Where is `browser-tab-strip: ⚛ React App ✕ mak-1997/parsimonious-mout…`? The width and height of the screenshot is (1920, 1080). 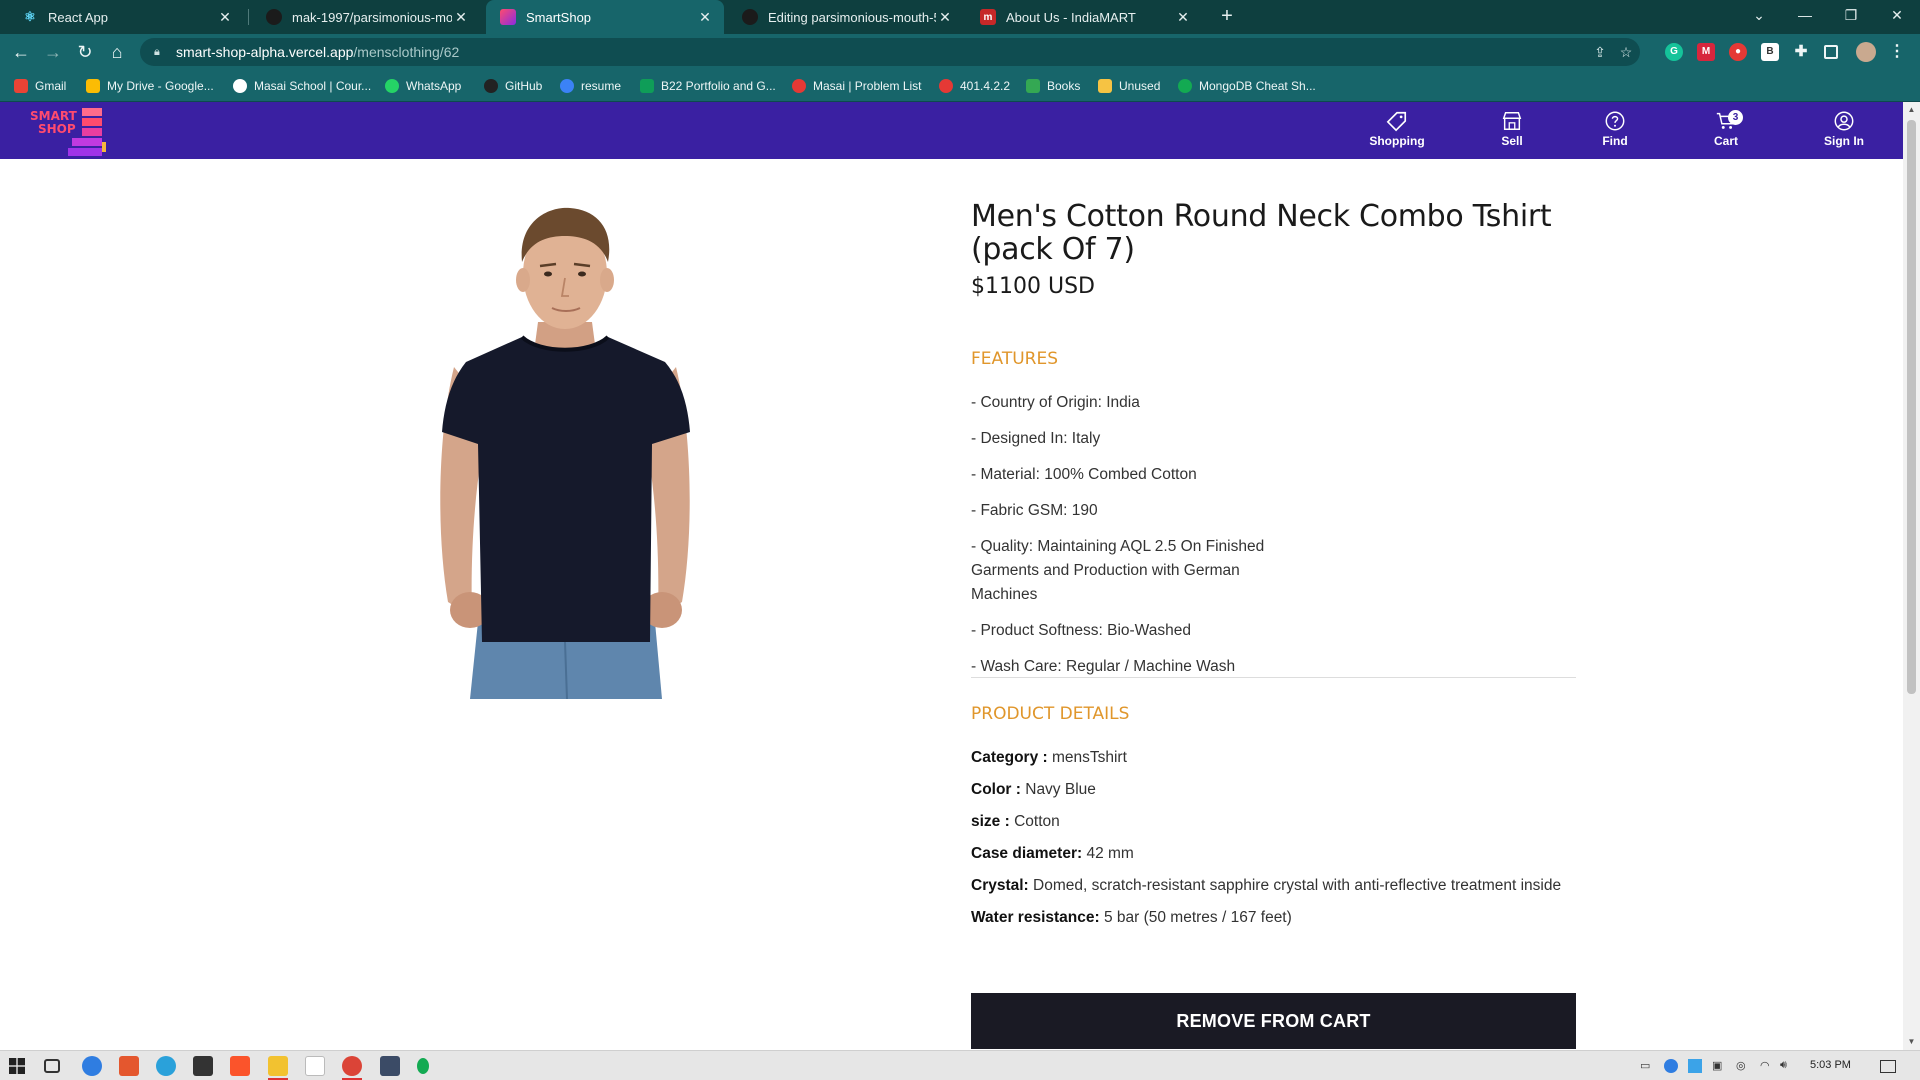
browser-tab-strip: ⚛ React App ✕ mak-1997/parsimonious-mout… is located at coordinates (960, 17).